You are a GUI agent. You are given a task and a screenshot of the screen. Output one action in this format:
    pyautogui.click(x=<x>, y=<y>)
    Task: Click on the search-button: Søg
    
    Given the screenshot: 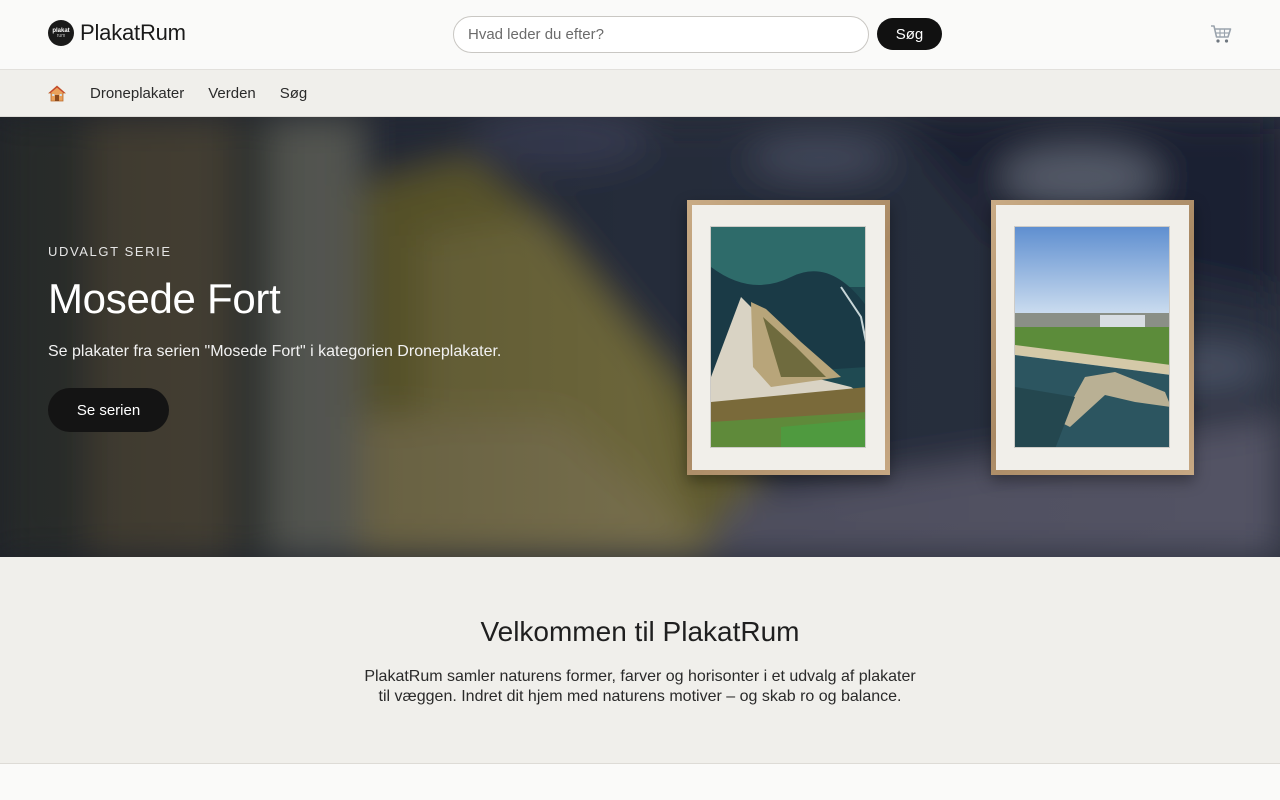 What is the action you would take?
    pyautogui.click(x=909, y=34)
    